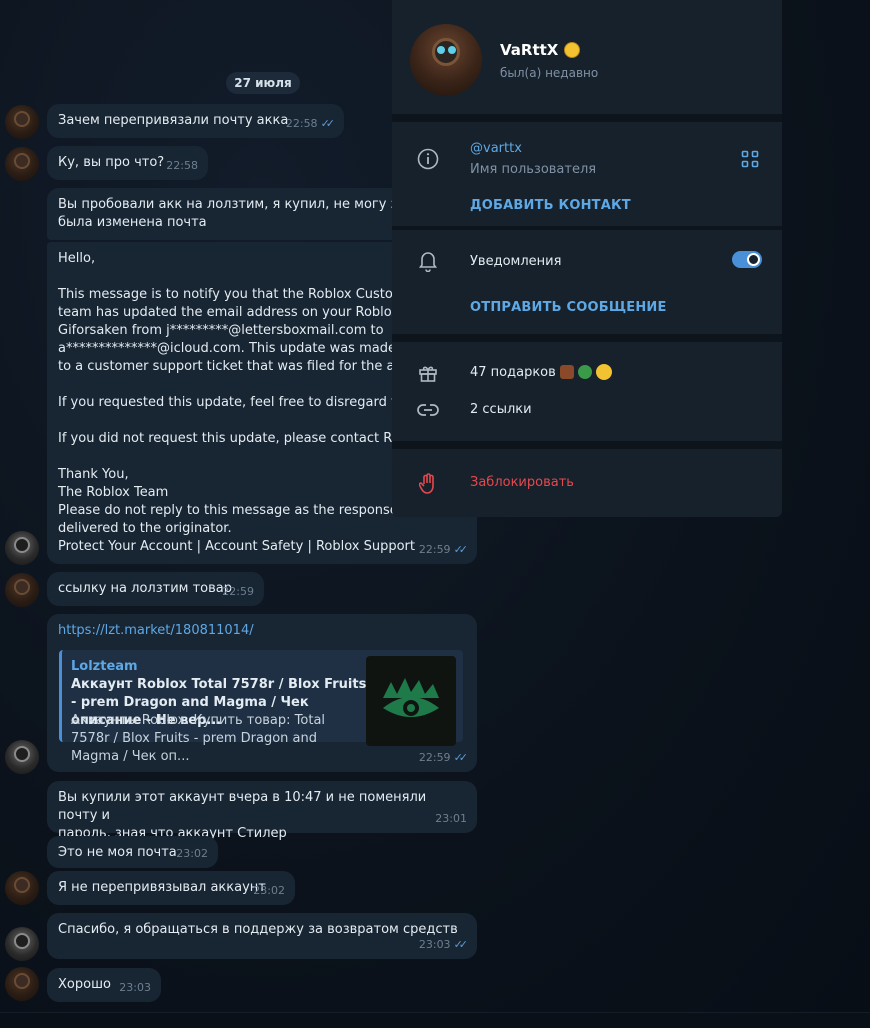  Describe the element at coordinates (428, 484) in the screenshot. I see `block-hand-icon` at that location.